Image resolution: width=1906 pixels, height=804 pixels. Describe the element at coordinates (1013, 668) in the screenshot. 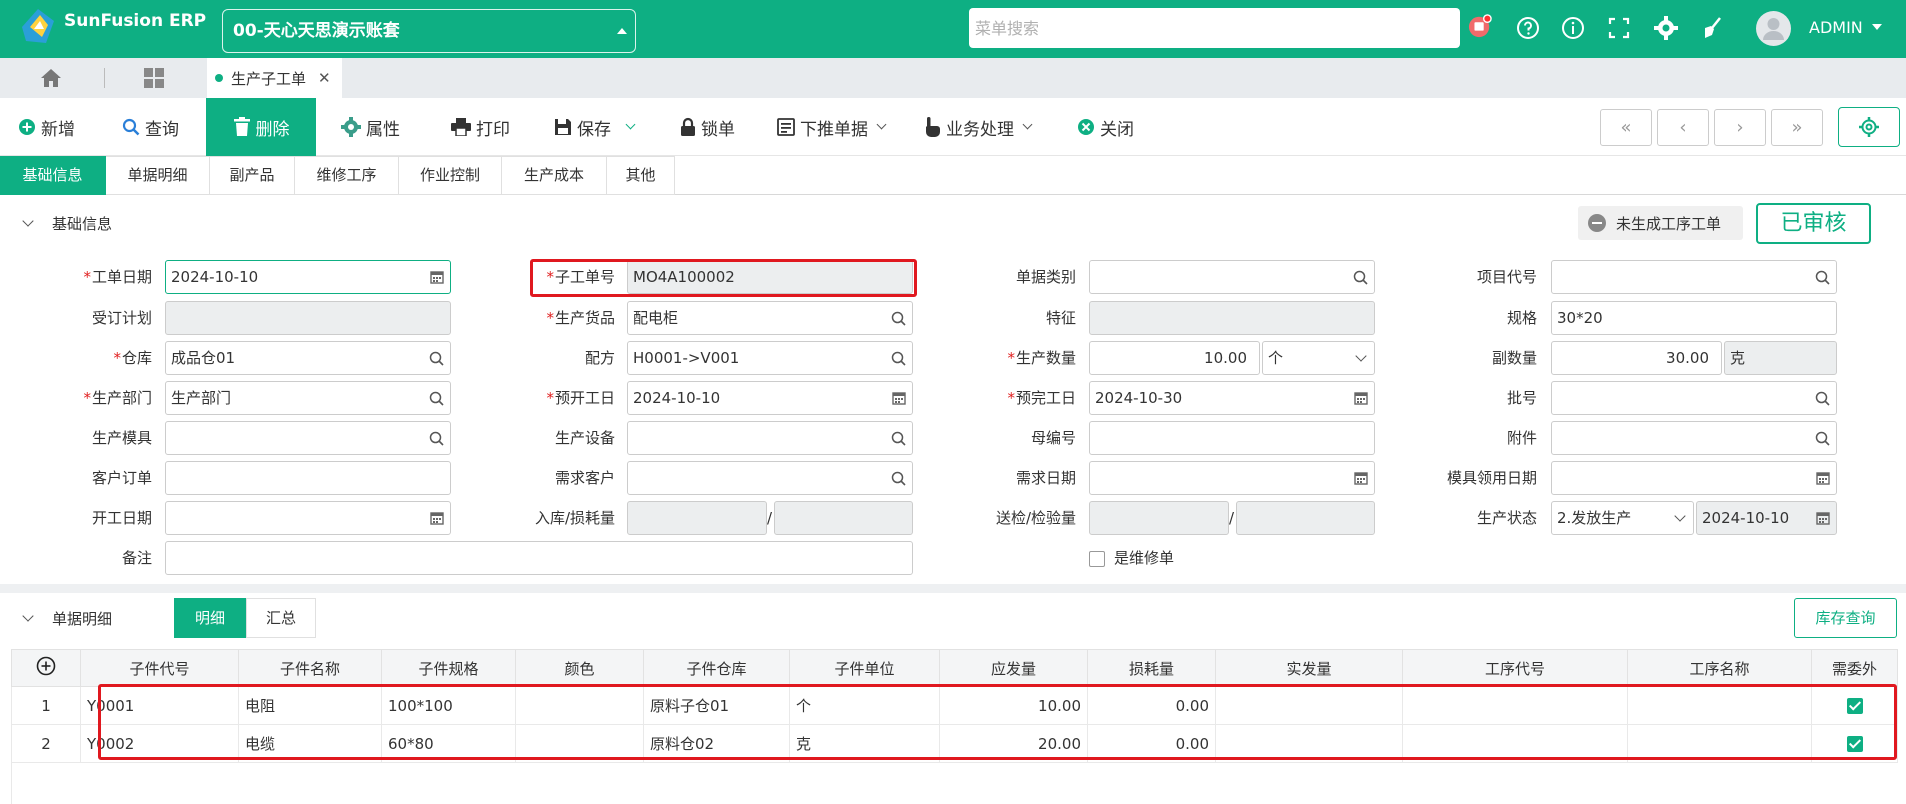

I see `column-header: 应发量` at that location.